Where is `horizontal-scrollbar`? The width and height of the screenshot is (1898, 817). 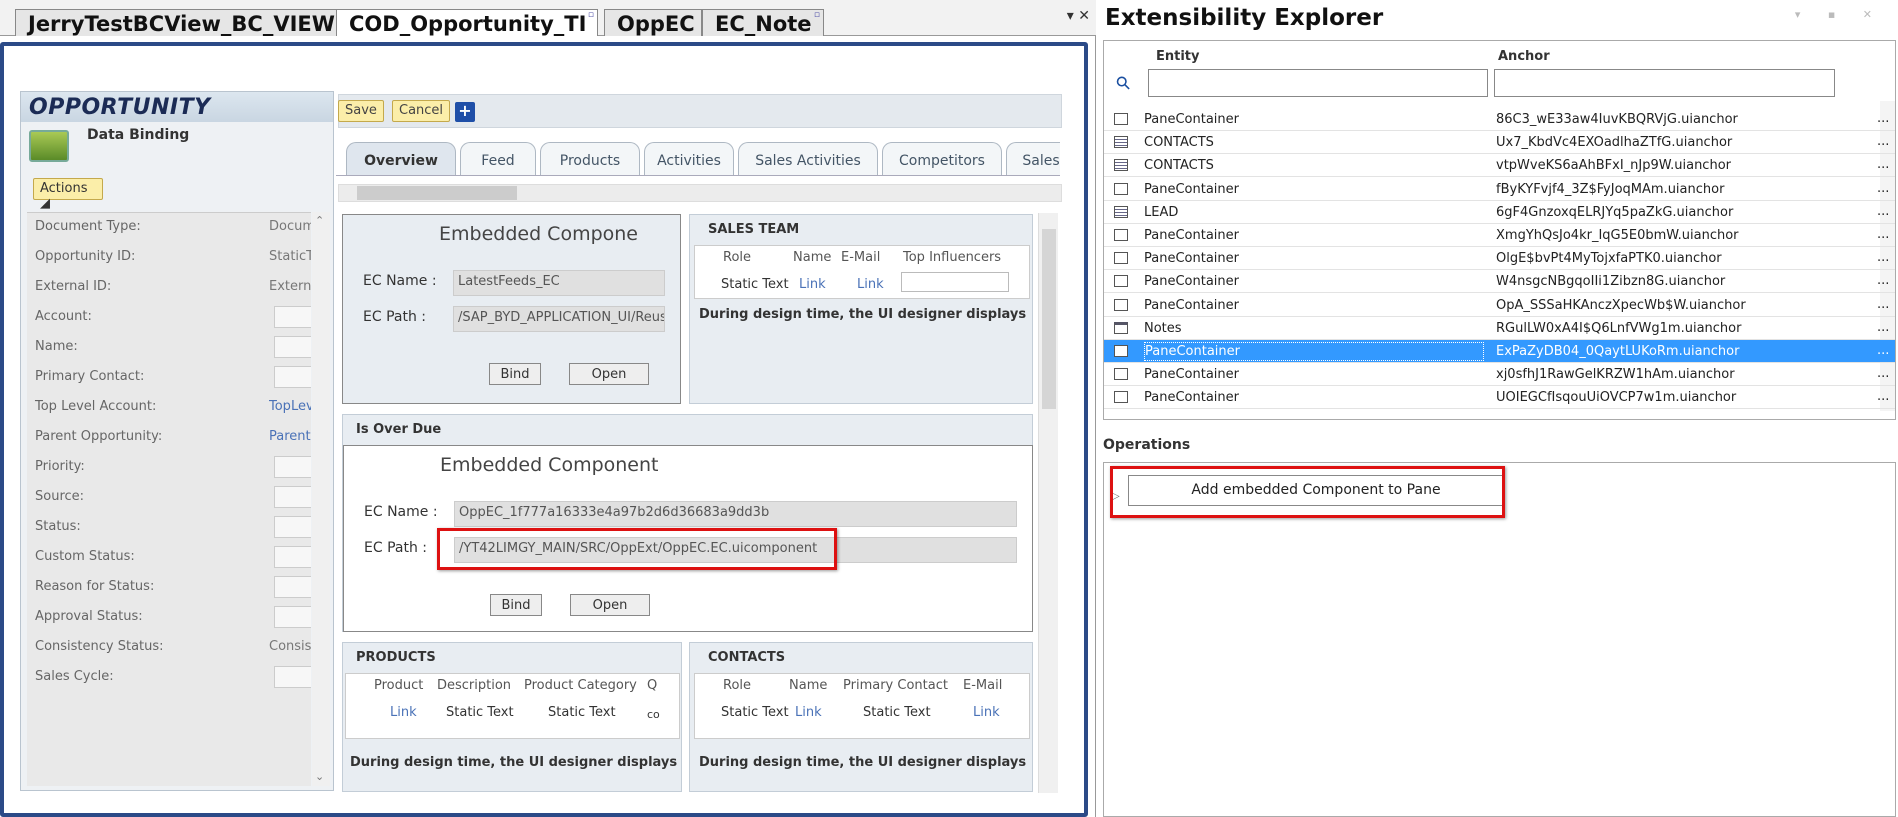 horizontal-scrollbar is located at coordinates (700, 193).